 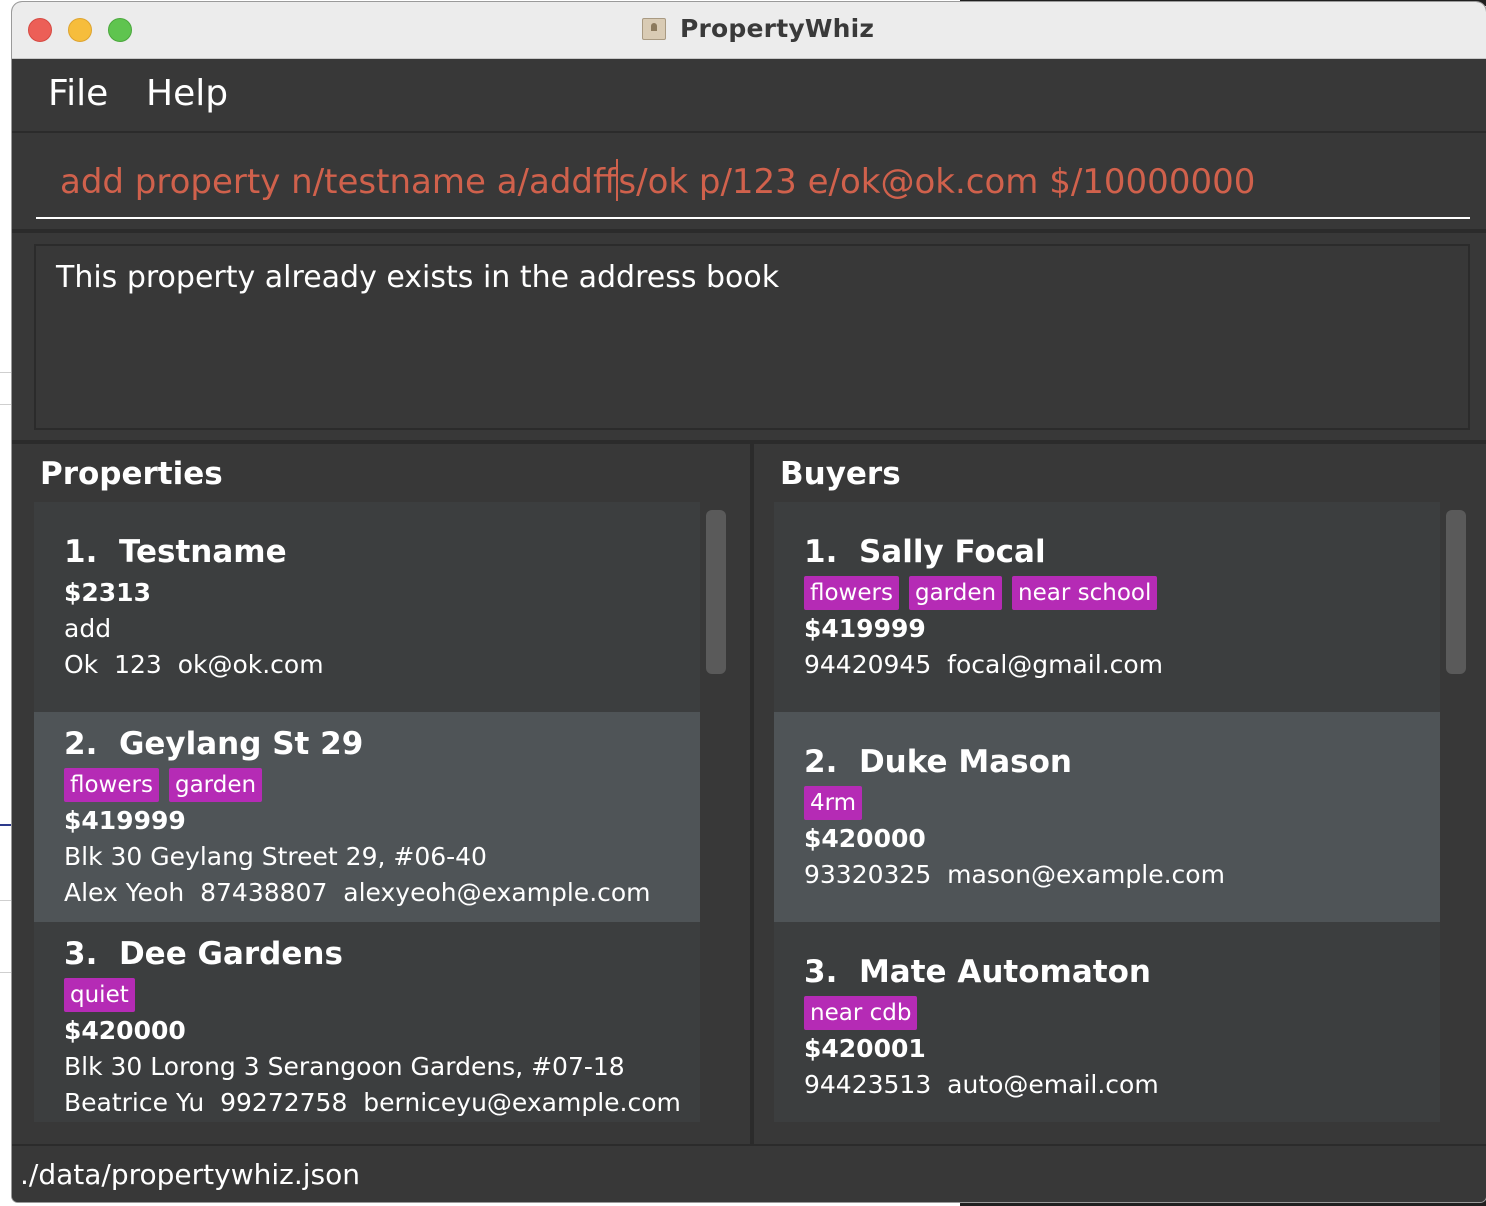 What do you see at coordinates (264, 892) in the screenshot?
I see `property-phone: 87438807` at bounding box center [264, 892].